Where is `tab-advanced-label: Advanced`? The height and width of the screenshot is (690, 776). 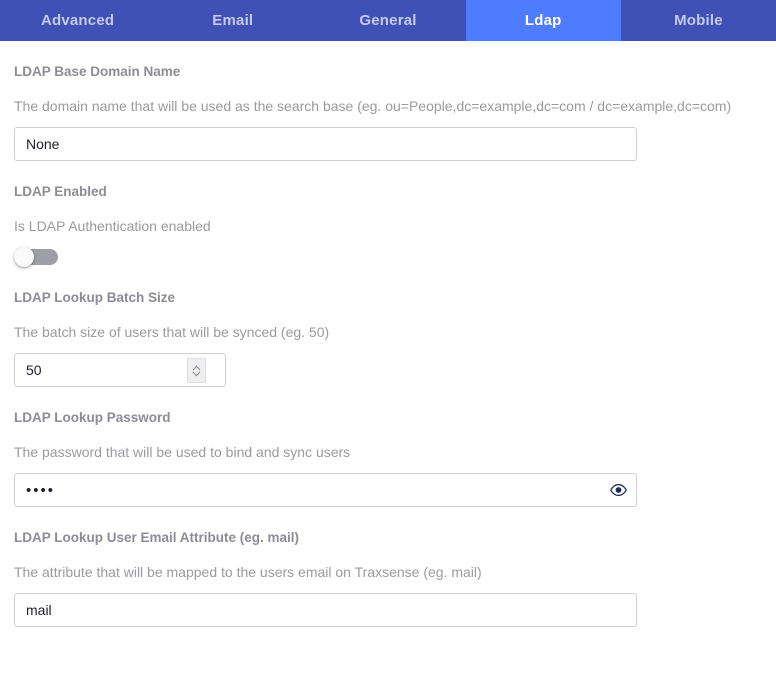 tab-advanced-label: Advanced is located at coordinates (77, 20).